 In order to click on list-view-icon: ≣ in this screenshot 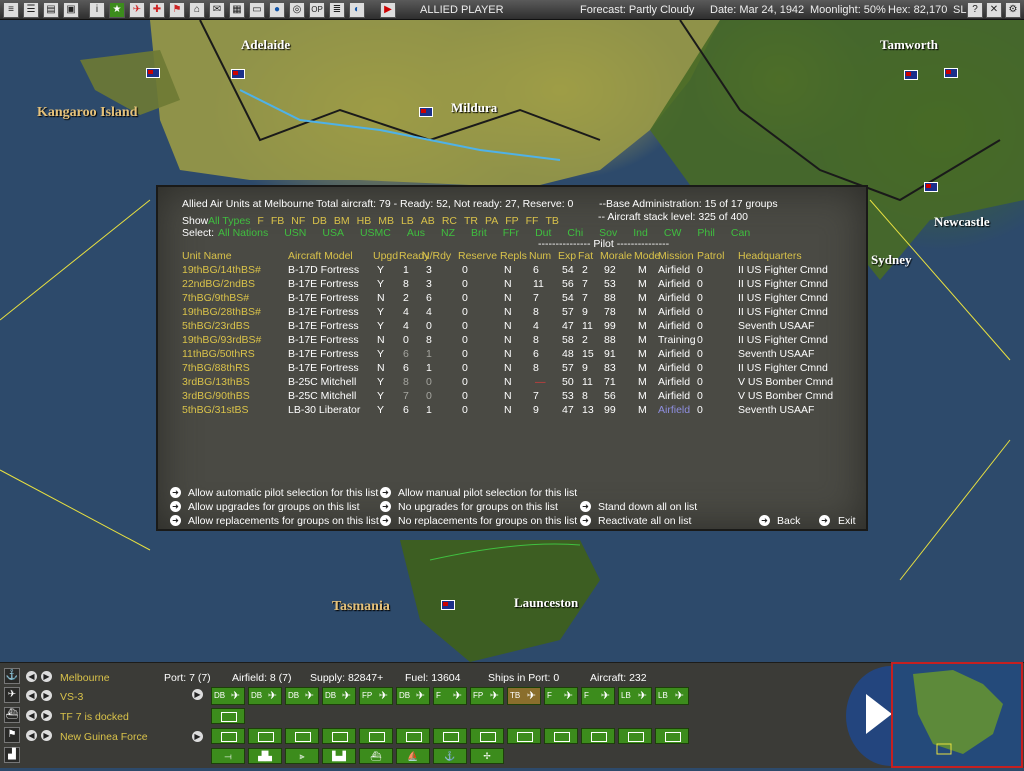, I will do `click(337, 10)`.